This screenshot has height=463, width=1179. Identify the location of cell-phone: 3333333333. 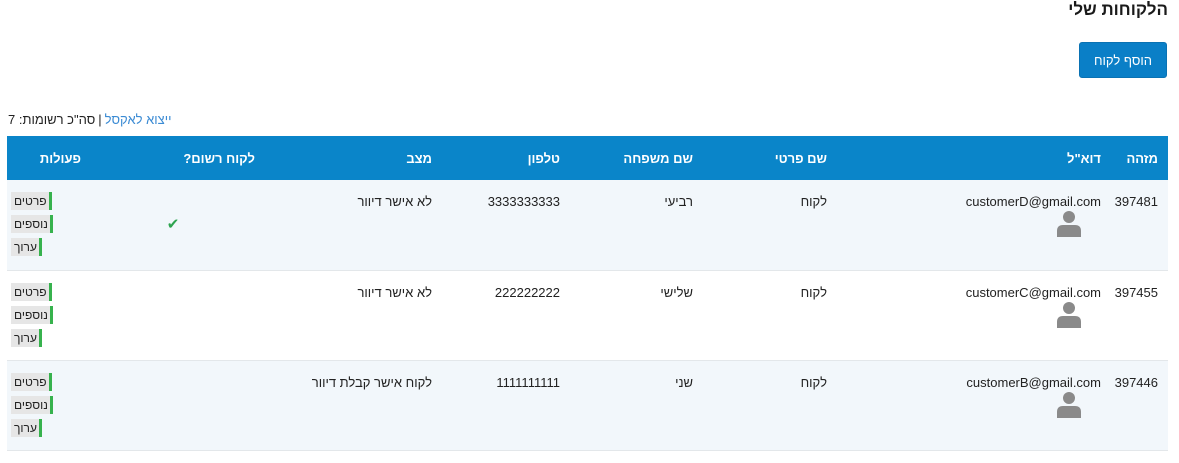
(523, 201).